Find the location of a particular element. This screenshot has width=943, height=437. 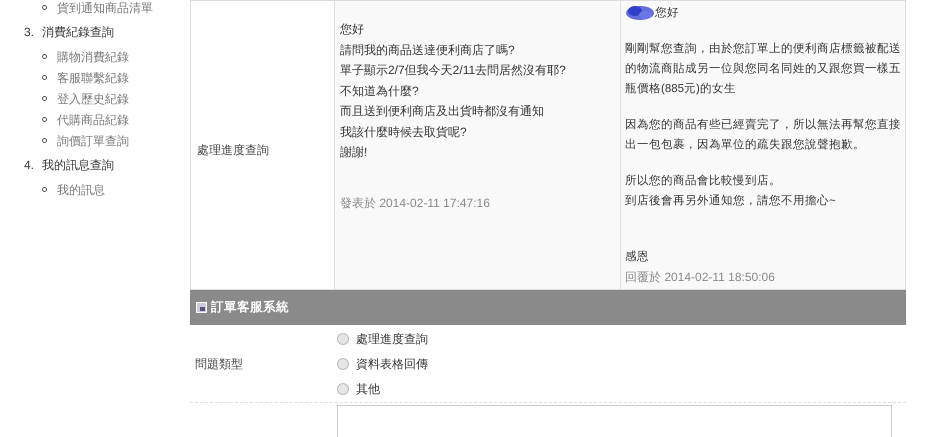

signature: 感恩 is located at coordinates (637, 257).